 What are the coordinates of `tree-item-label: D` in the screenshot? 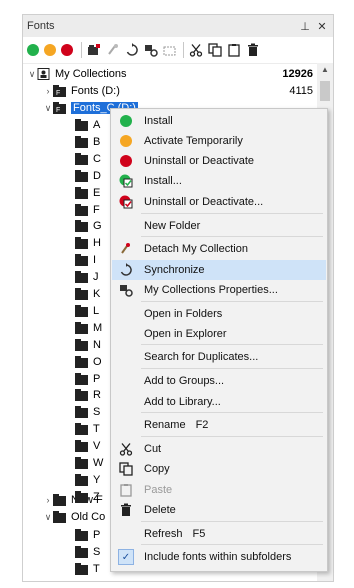 It's located at (97, 175).